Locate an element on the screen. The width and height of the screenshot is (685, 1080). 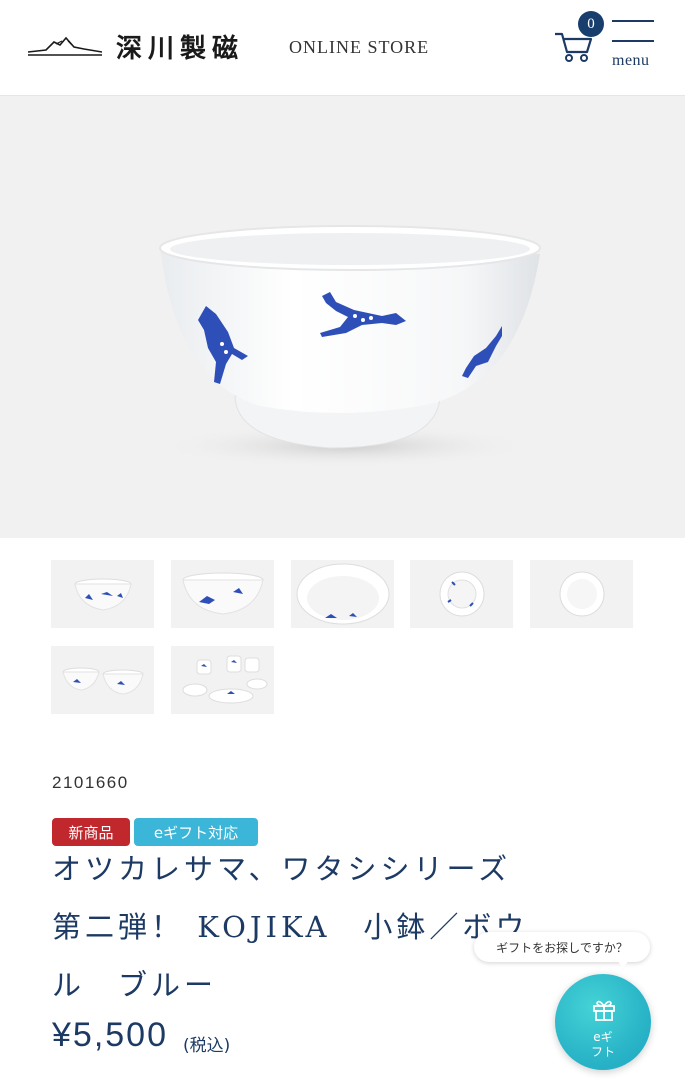
brand-logo-text: 深川製磁 is located at coordinates (180, 46).